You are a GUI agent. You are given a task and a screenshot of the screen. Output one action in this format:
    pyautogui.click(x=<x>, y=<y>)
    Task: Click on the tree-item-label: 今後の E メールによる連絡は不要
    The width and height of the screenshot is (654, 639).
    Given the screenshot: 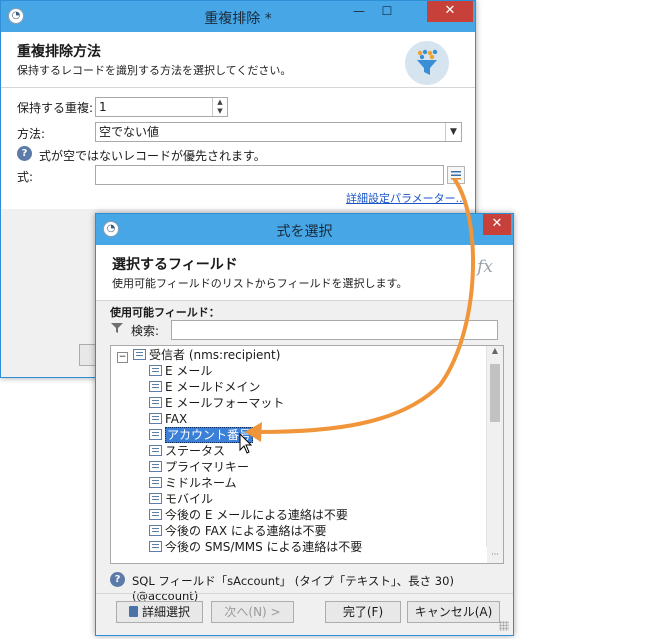 What is the action you would take?
    pyautogui.click(x=256, y=515)
    